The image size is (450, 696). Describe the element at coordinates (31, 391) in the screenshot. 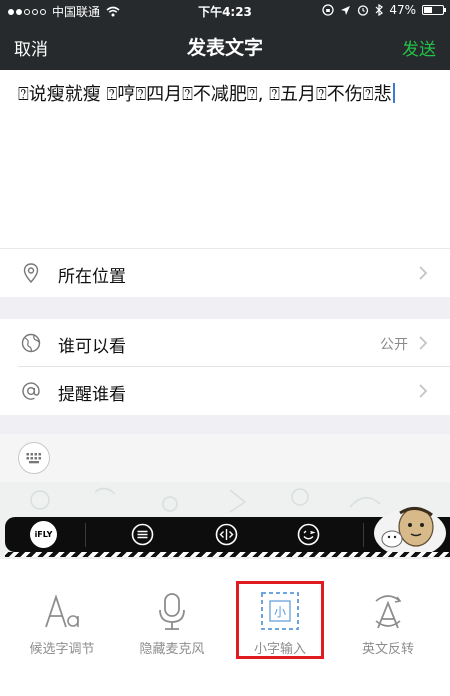

I see `at-icon` at that location.